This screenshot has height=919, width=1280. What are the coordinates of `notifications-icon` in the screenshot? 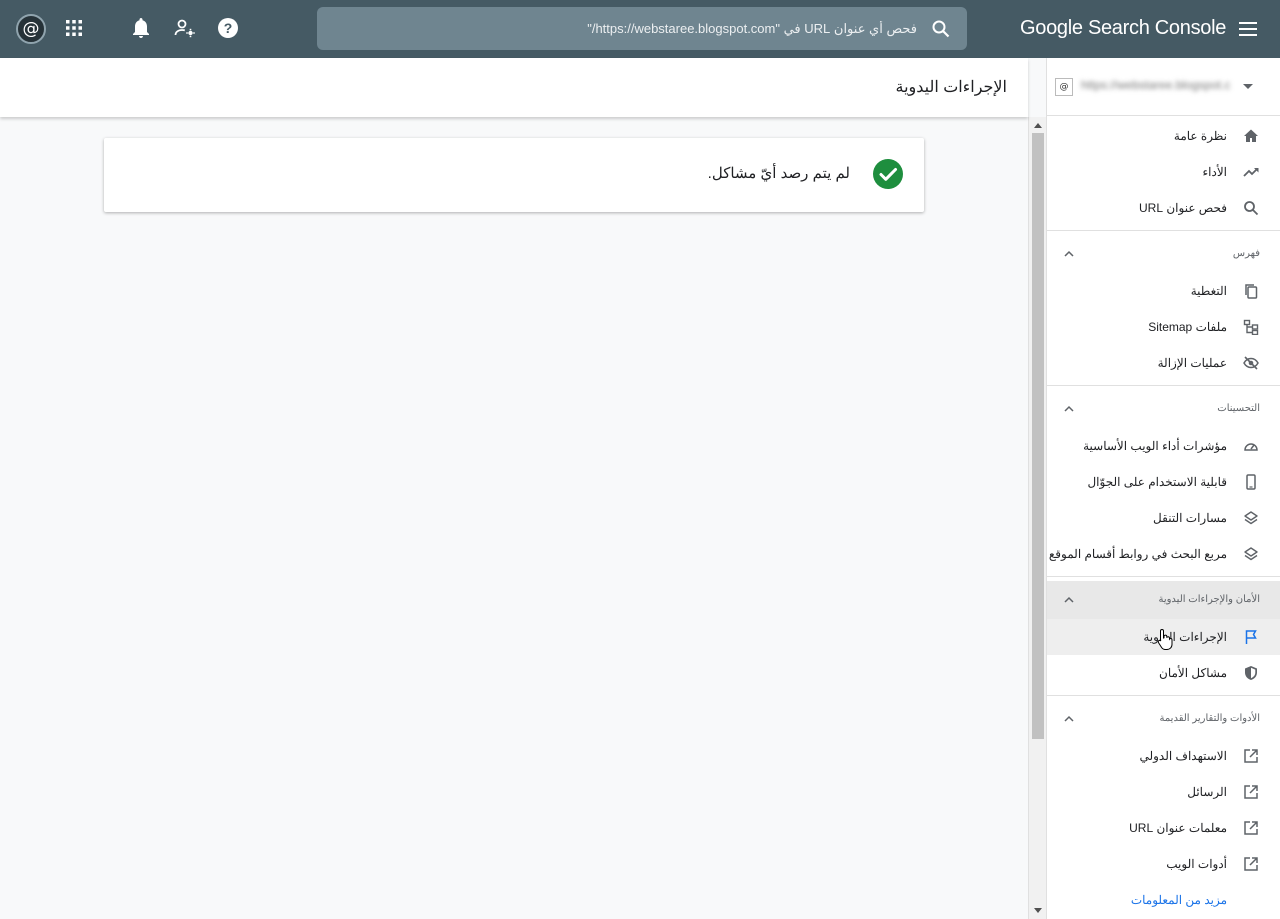 It's located at (141, 28).